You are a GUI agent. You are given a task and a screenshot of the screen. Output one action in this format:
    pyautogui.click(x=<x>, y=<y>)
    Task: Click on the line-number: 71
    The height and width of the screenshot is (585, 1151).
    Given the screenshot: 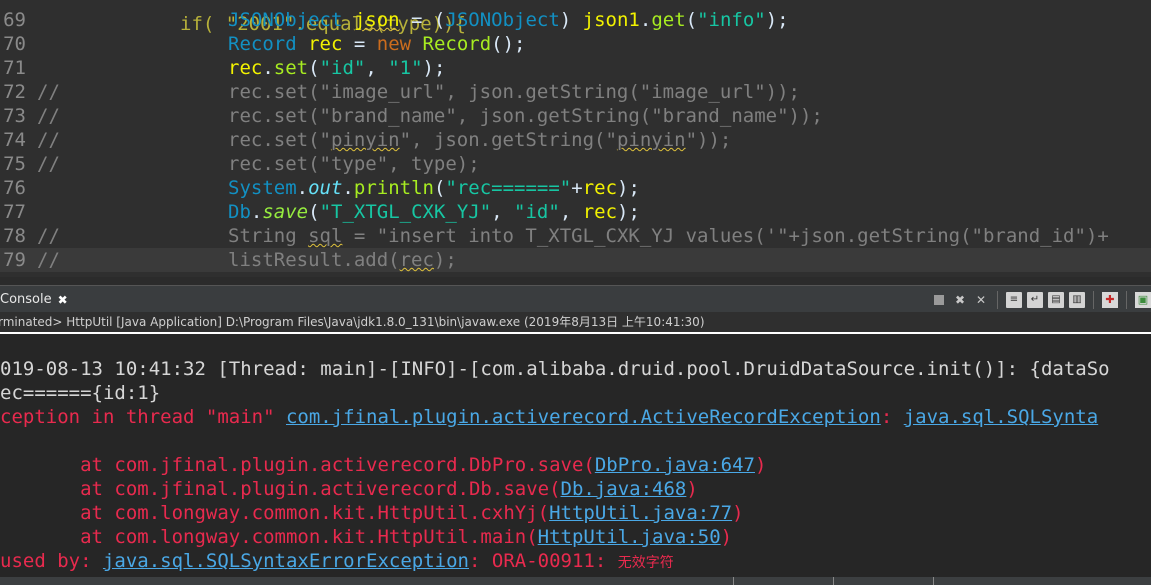 What is the action you would take?
    pyautogui.click(x=14, y=68)
    